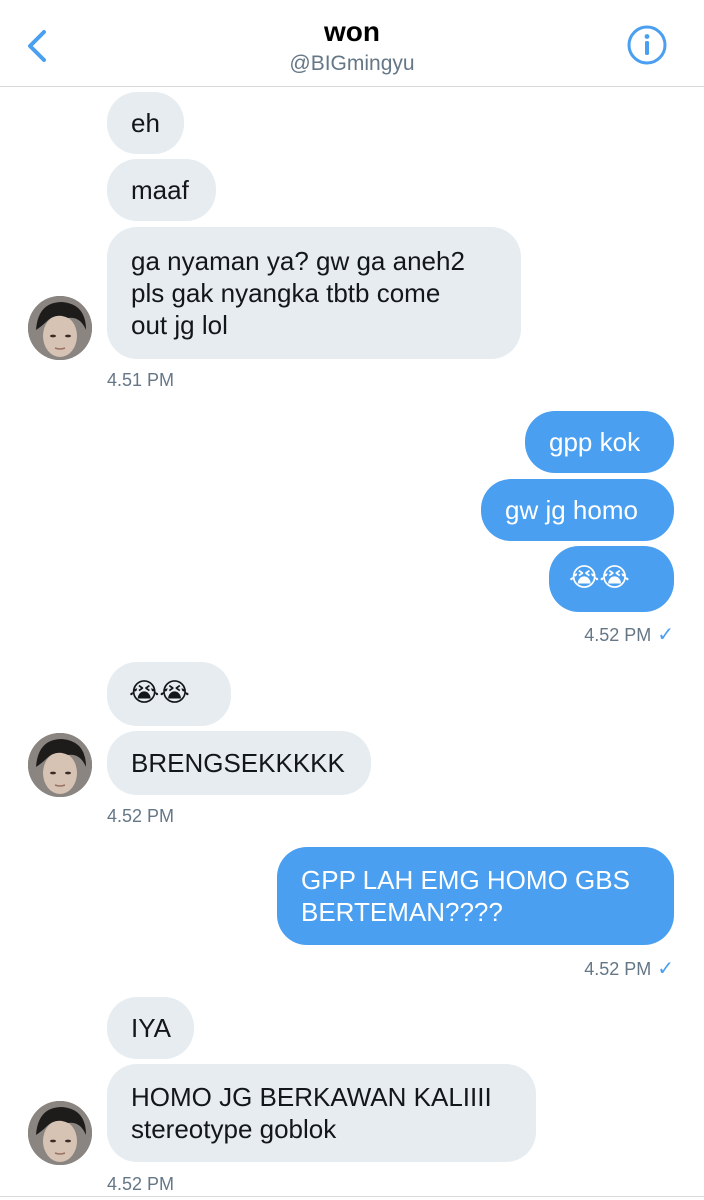 This screenshot has width=704, height=1200. I want to click on message-text: IYA, so click(151, 1028).